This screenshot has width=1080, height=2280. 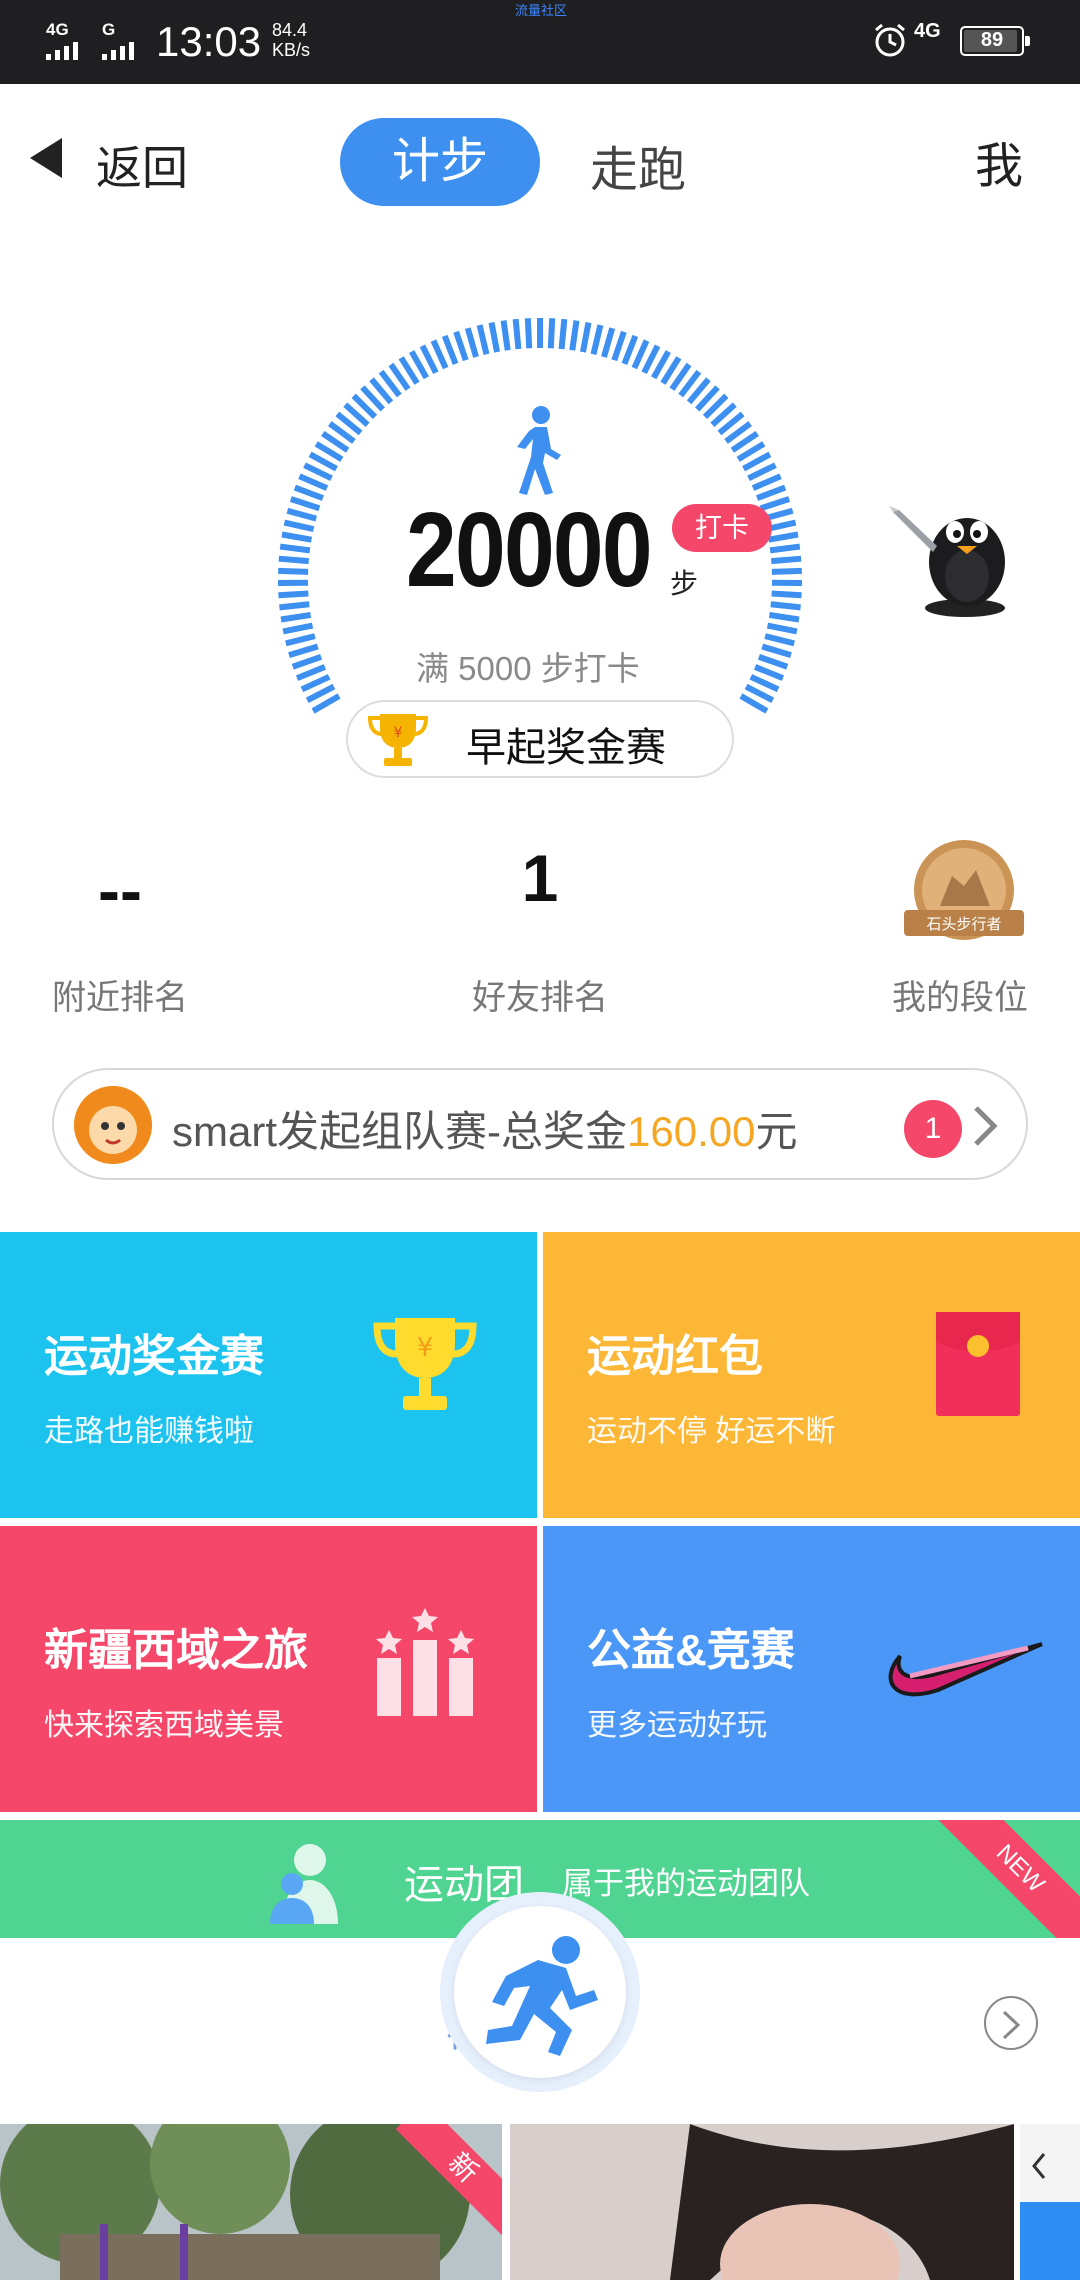 I want to click on friend-rank-label: 好友排名, so click(x=540, y=994).